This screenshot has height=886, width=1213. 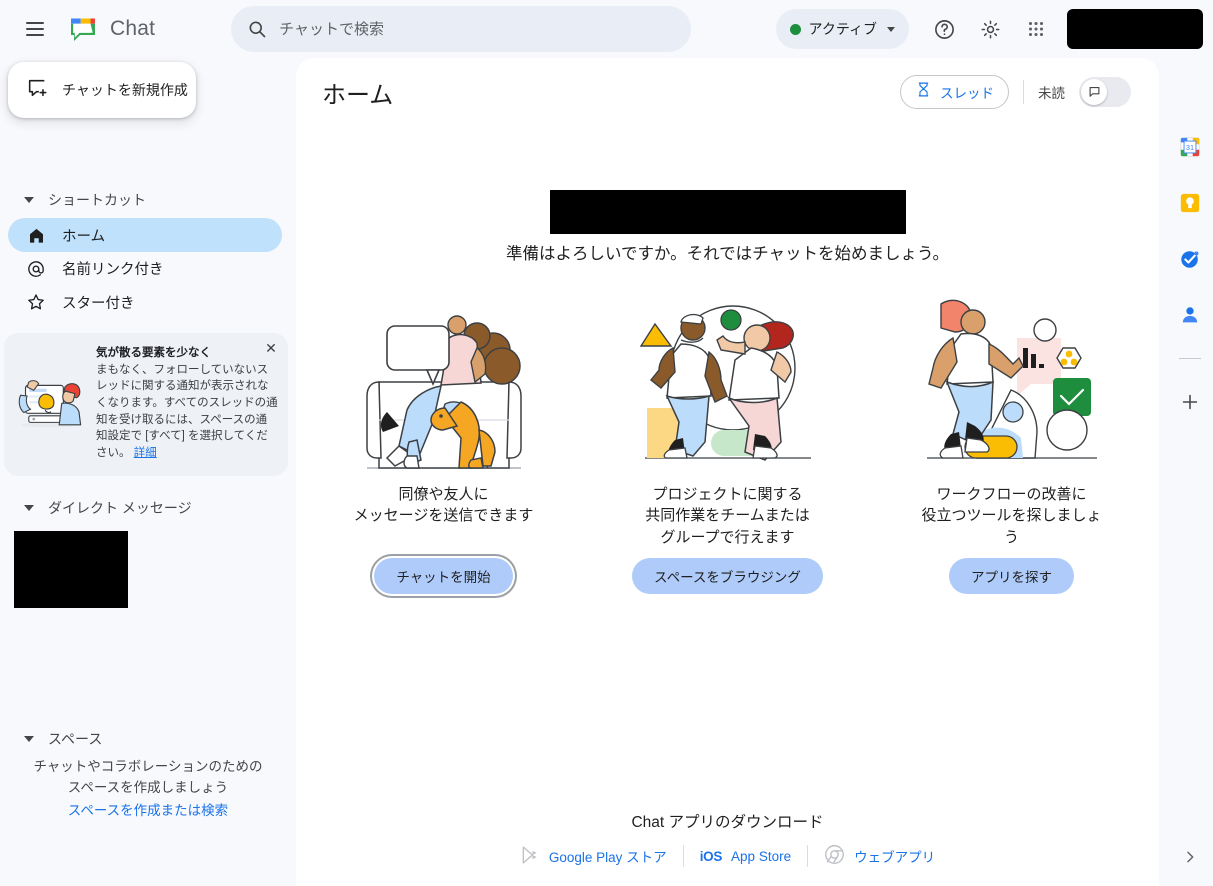 What do you see at coordinates (145, 235) in the screenshot?
I see `sidebar-item-home: ホーム` at bounding box center [145, 235].